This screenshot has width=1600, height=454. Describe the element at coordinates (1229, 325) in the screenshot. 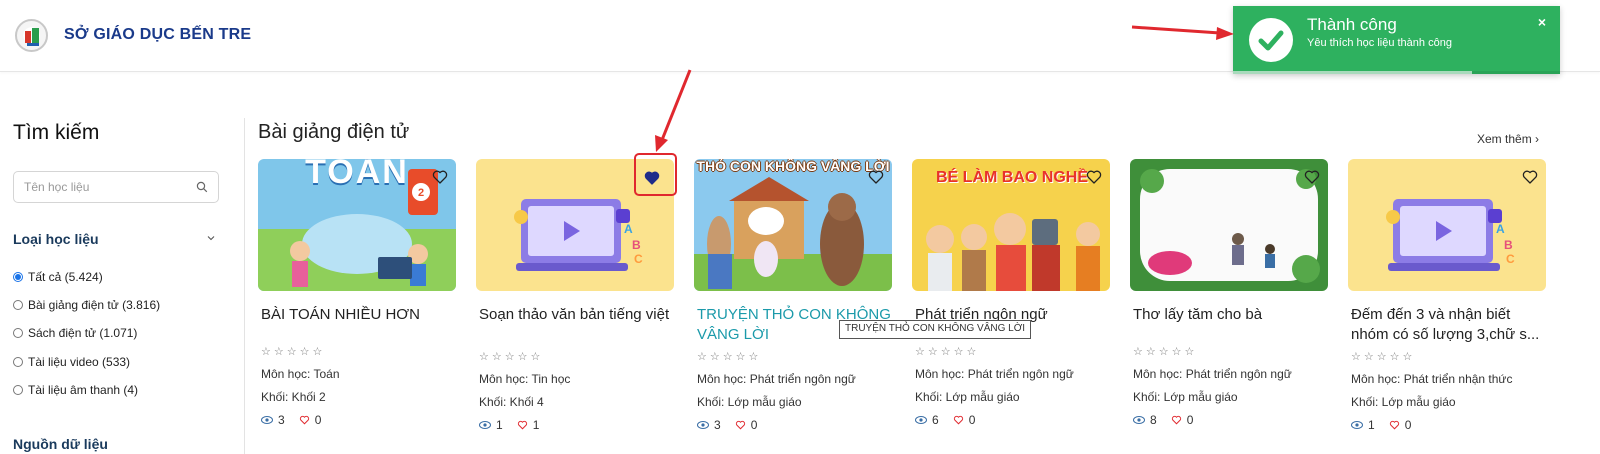

I see `card-title: Thơ lấy tăm cho bà` at that location.